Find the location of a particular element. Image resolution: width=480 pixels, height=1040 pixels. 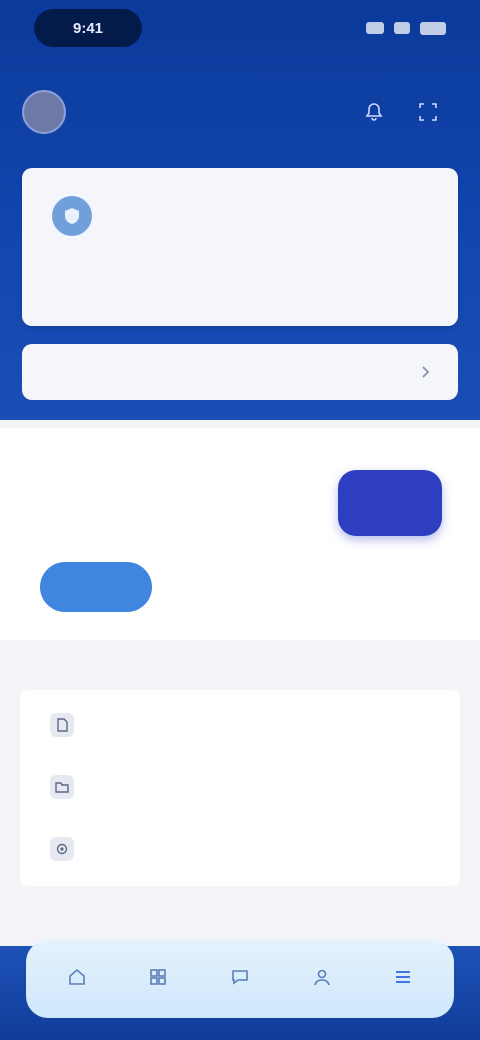

search-bar is located at coordinates (240, 372).